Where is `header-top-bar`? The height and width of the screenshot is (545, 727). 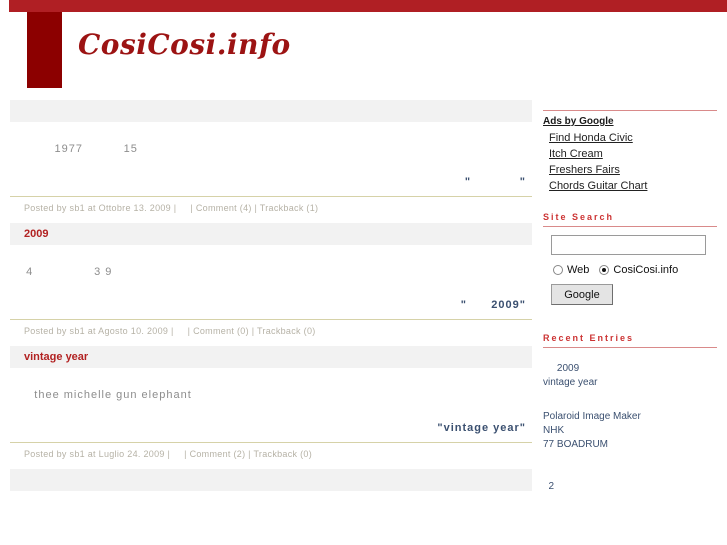 header-top-bar is located at coordinates (368, 6).